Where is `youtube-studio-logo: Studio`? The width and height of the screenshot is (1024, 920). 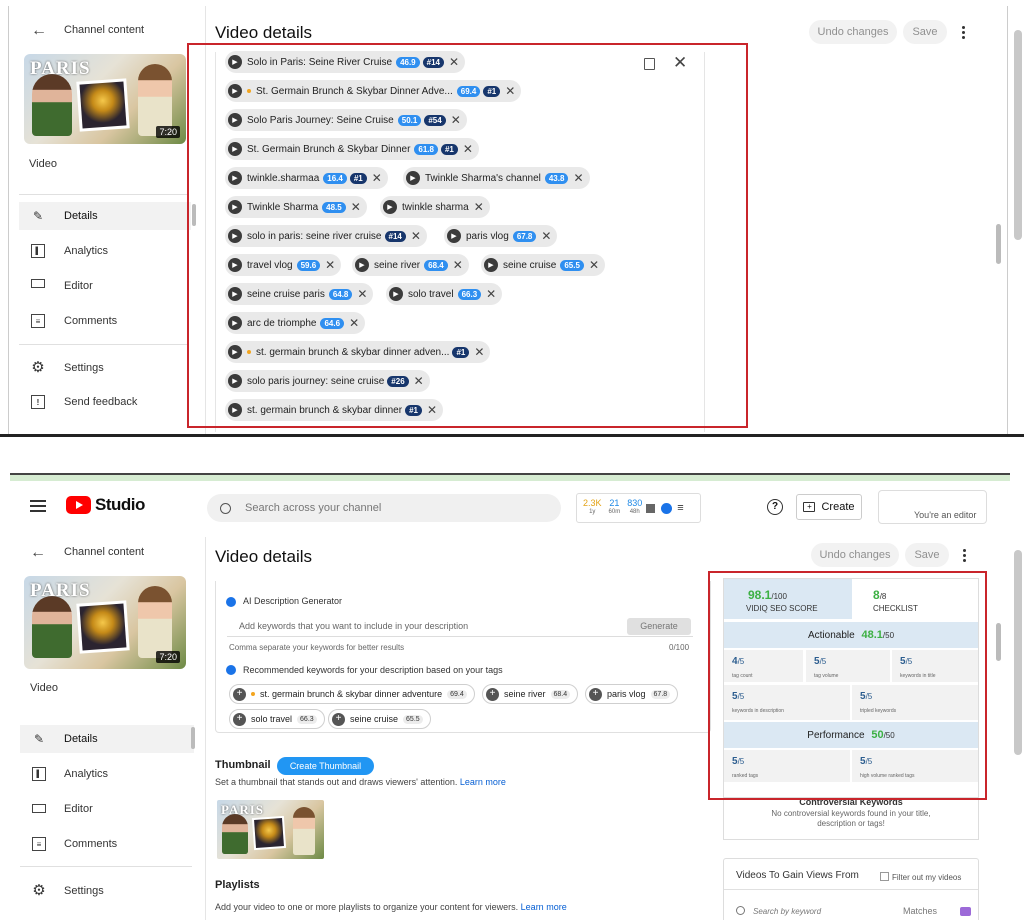
youtube-studio-logo: Studio is located at coordinates (105, 505).